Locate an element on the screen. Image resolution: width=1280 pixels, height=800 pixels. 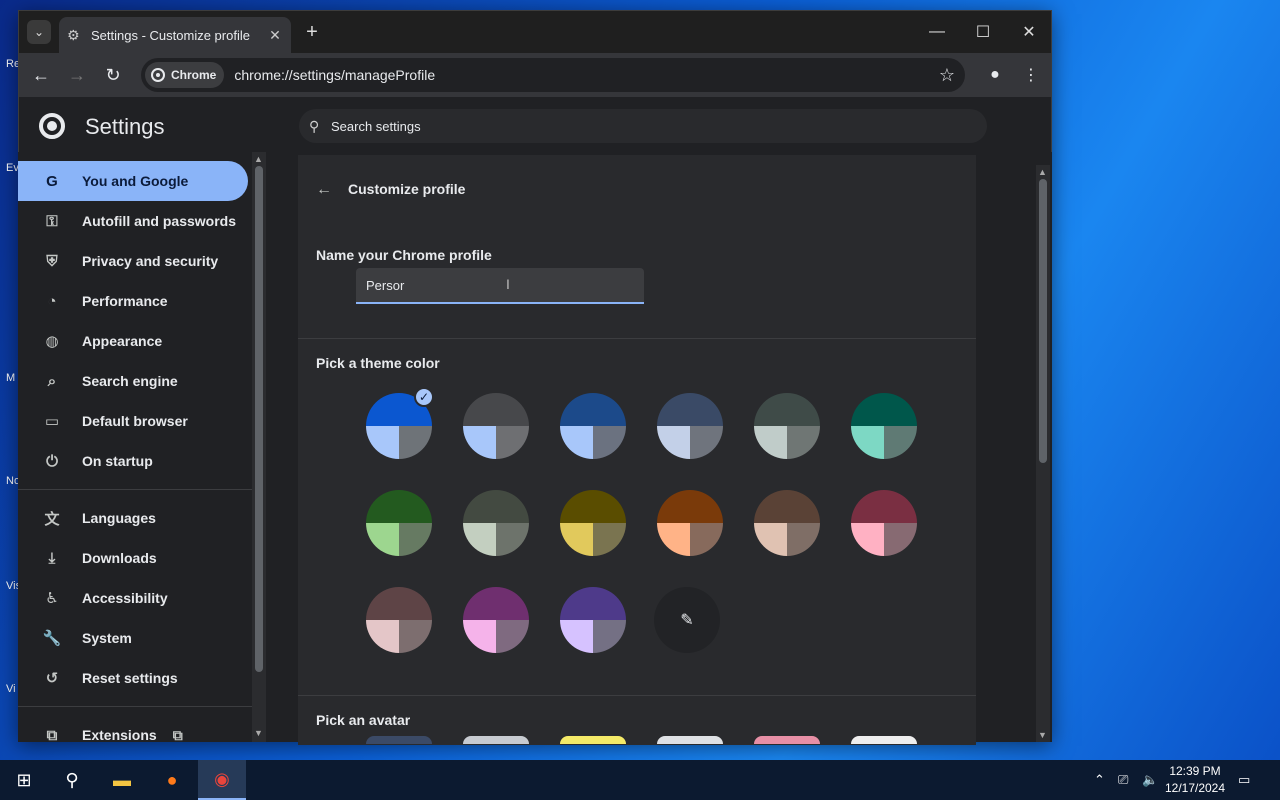
search-icon: ⌕ is located at coordinates (52, 381).